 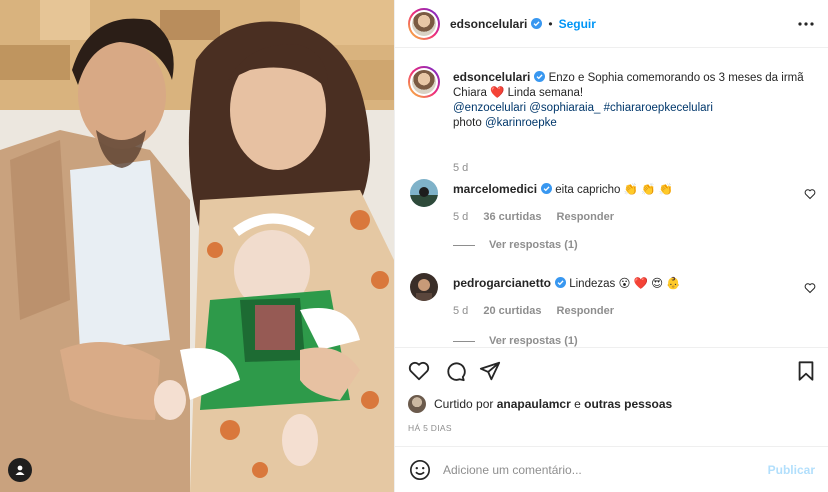 What do you see at coordinates (467, 123) in the screenshot?
I see `photo-credit-label: photo` at bounding box center [467, 123].